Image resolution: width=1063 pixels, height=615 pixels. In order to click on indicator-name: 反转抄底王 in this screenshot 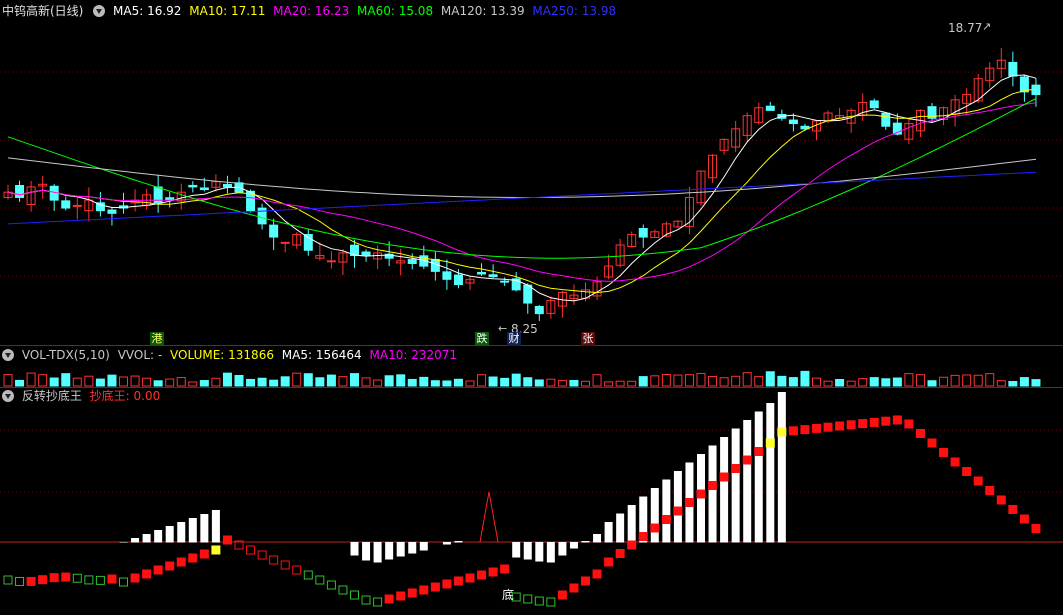, I will do `click(52, 396)`.